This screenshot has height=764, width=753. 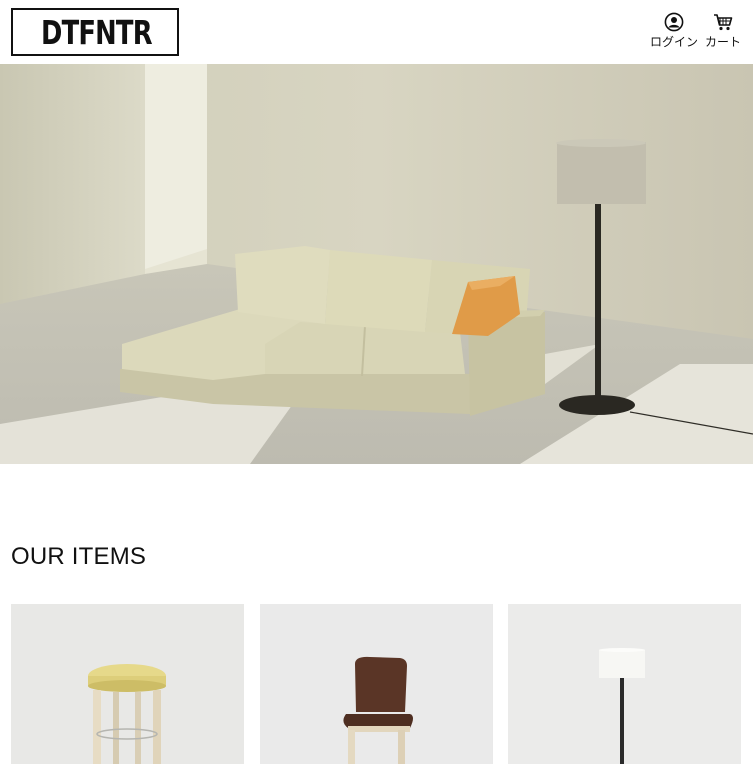 I want to click on cart-button: カート, so click(x=723, y=30).